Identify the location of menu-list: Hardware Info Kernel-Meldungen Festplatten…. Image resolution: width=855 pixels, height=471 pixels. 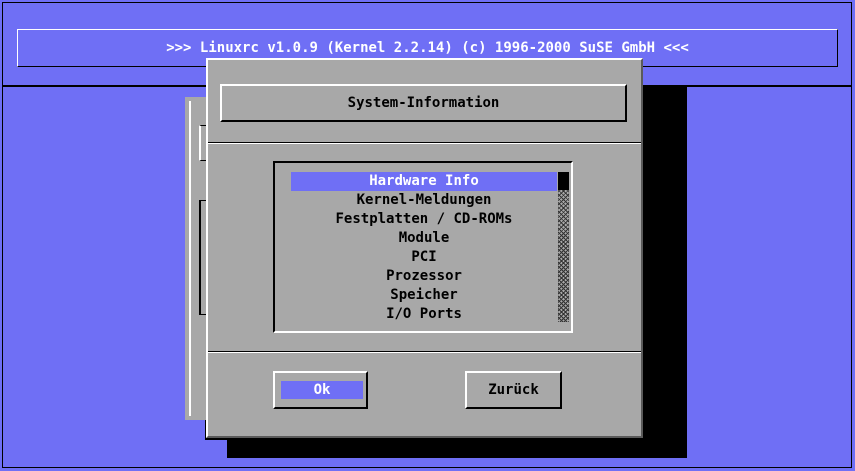
(424, 248).